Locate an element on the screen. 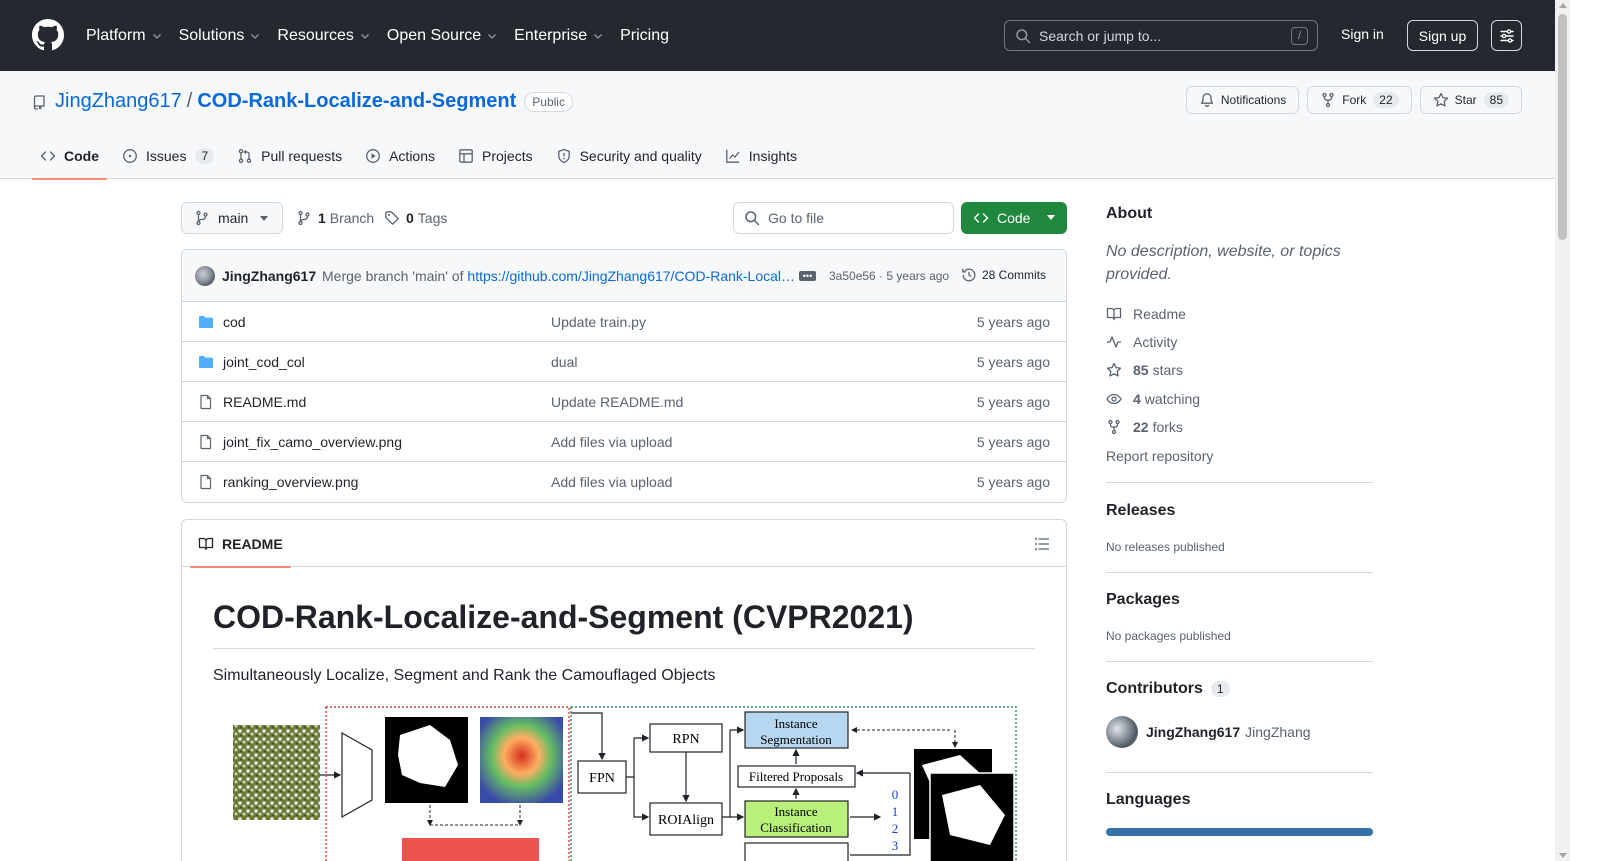 The height and width of the screenshot is (861, 1600). contributor-name: JingZhang is located at coordinates (1278, 732).